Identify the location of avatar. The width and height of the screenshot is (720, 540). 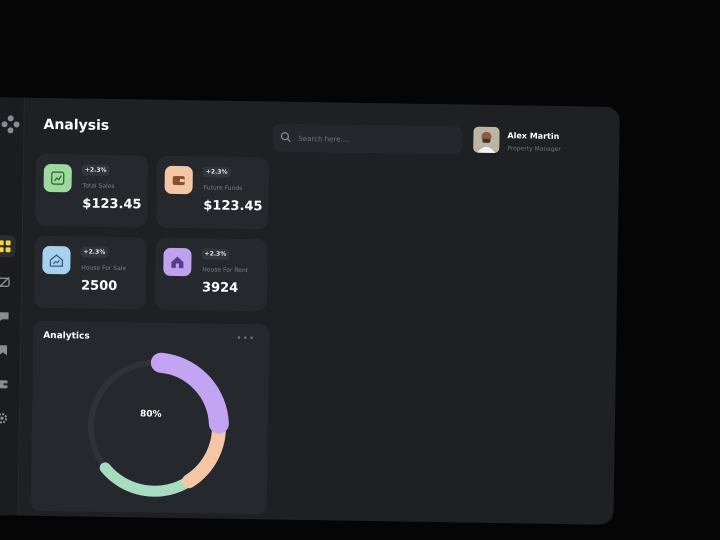
(486, 140).